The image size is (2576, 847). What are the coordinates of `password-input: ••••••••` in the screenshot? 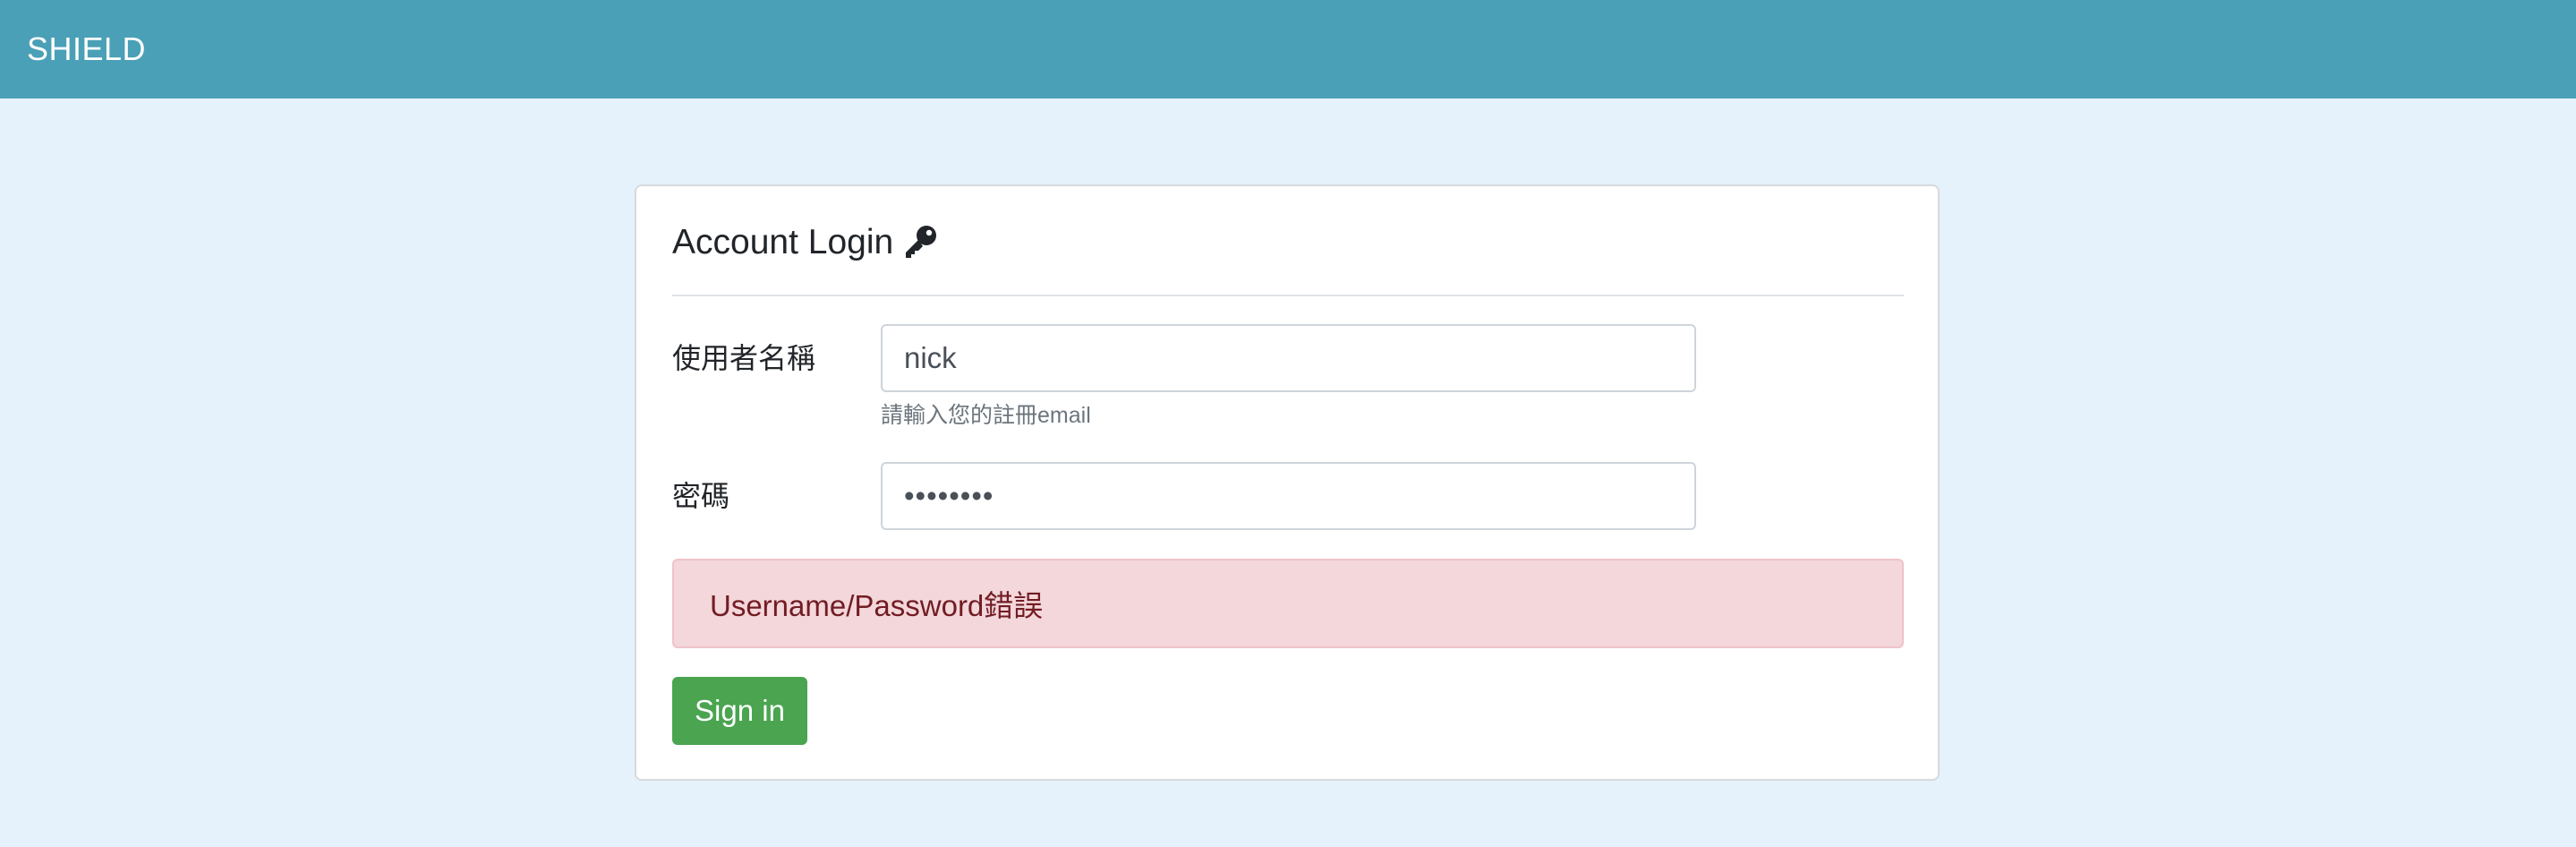 It's located at (1288, 496).